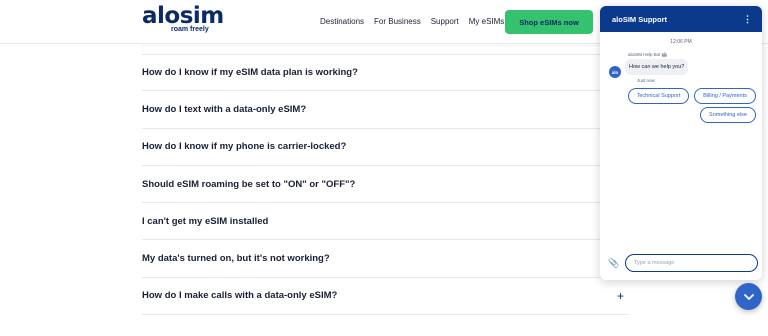 The height and width of the screenshot is (336, 768). Describe the element at coordinates (385, 45) in the screenshot. I see `divider` at that location.